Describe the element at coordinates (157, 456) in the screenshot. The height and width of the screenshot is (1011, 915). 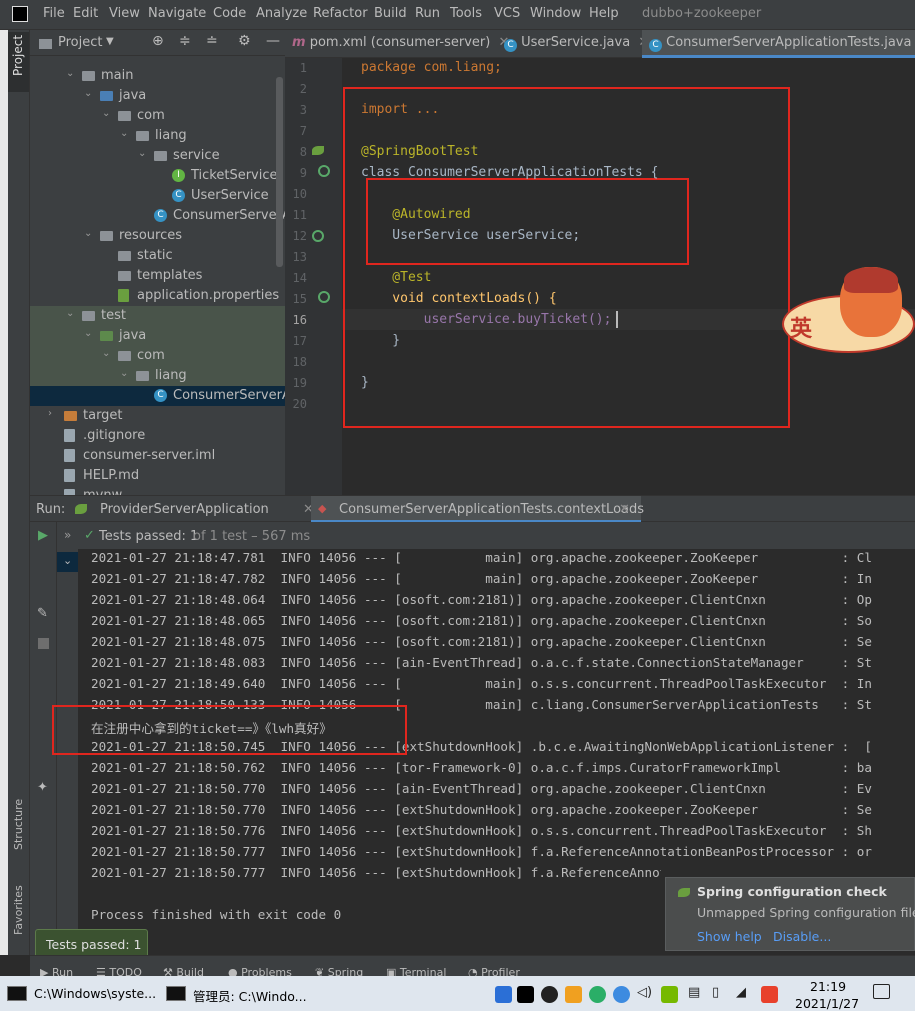
I see `tree-item: consumer-server.iml` at that location.